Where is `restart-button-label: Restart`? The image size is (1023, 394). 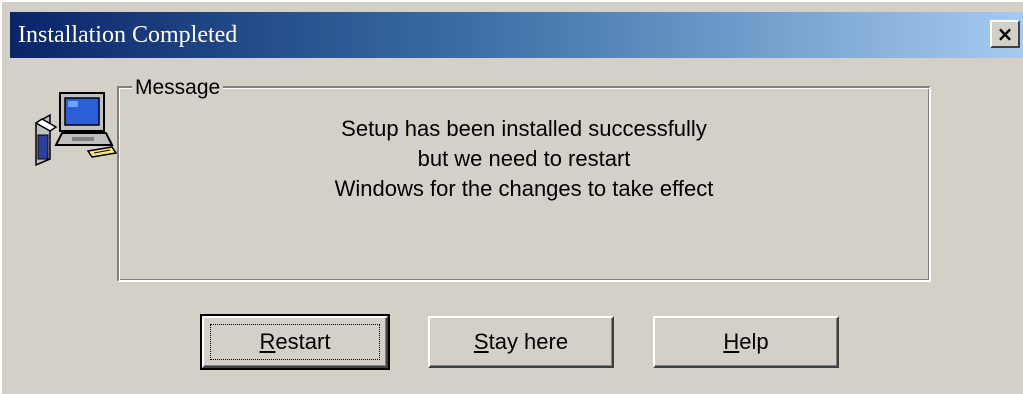
restart-button-label: Restart is located at coordinates (295, 341).